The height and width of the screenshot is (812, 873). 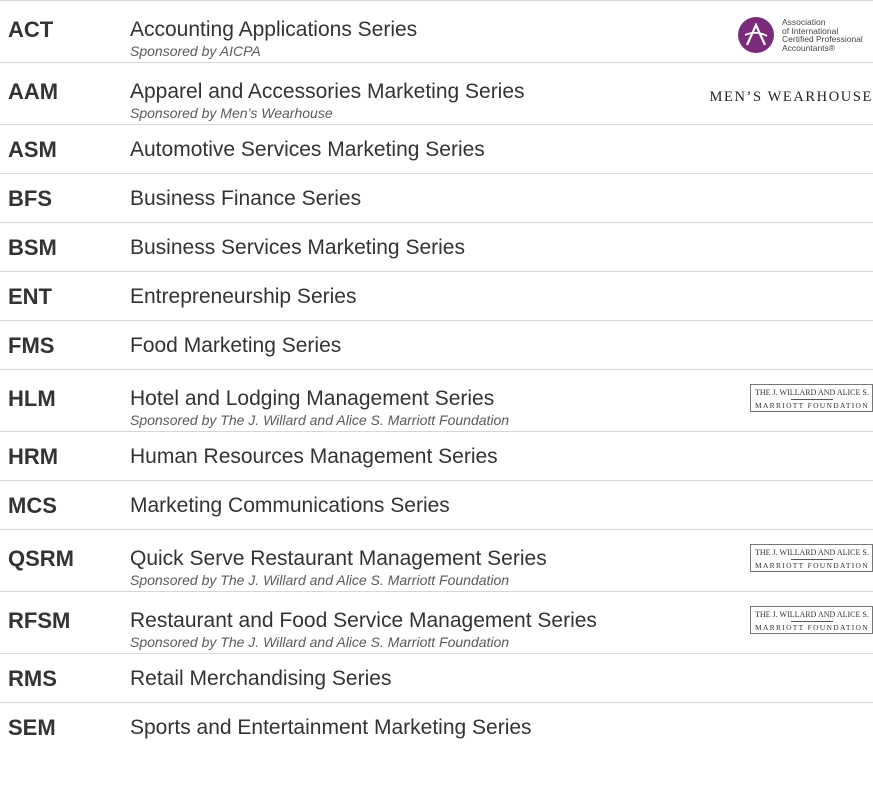 I want to click on series-code: HRM, so click(x=33, y=456).